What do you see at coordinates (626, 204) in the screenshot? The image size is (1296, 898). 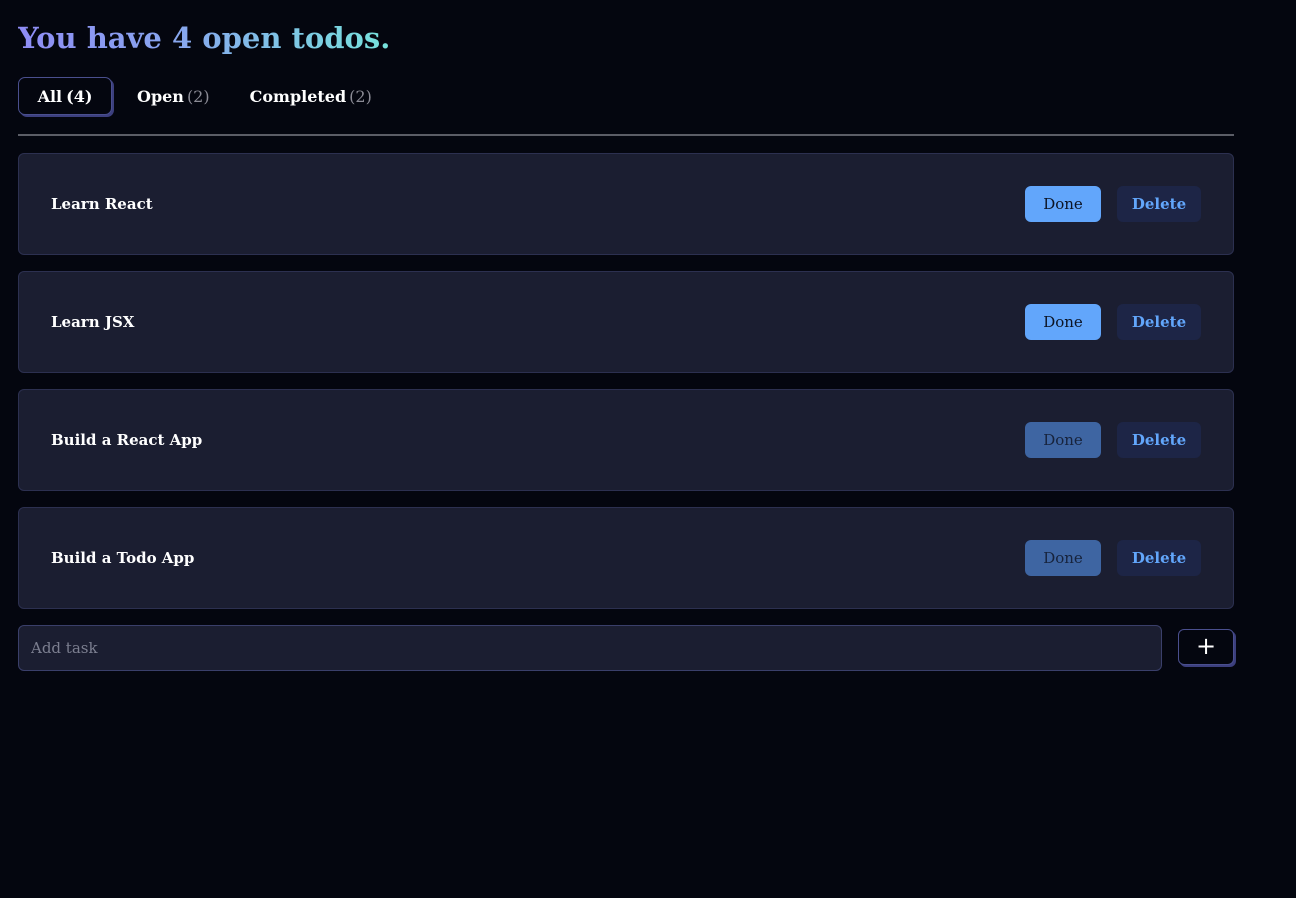 I see `todo-item: Learn React Done Delete` at bounding box center [626, 204].